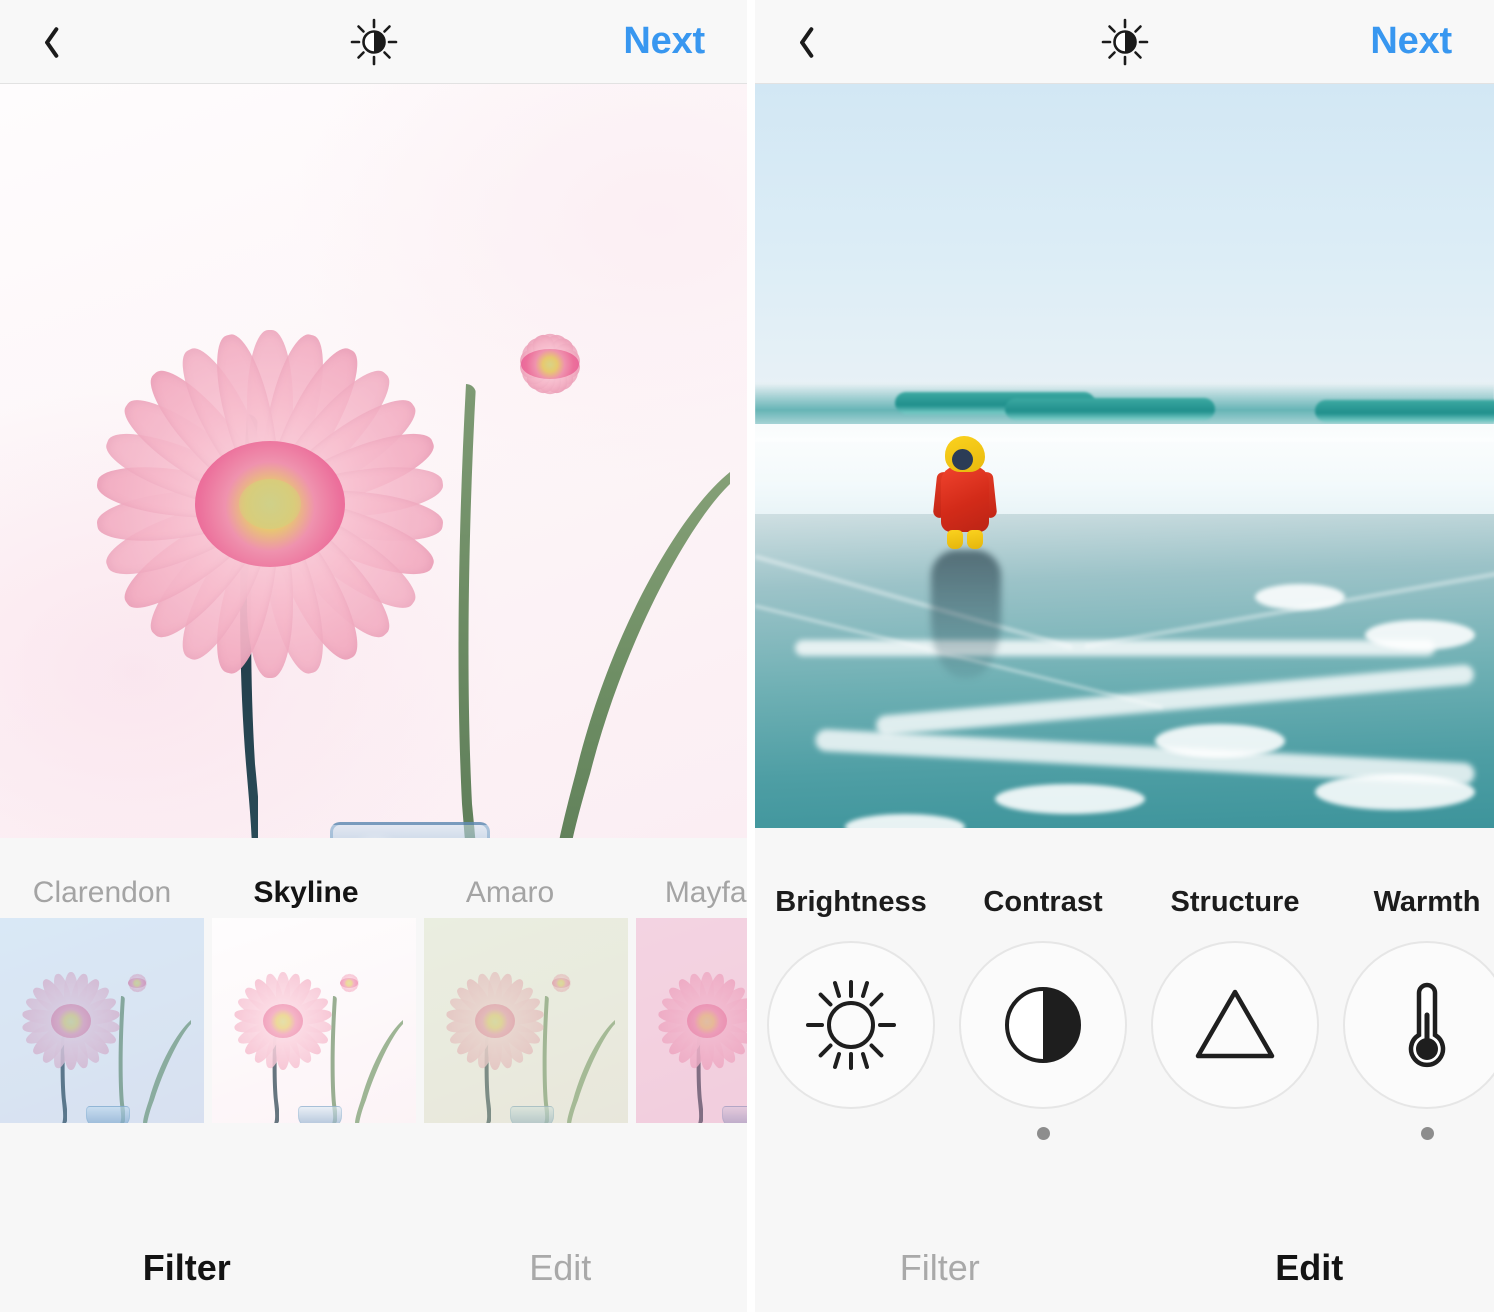 This screenshot has height=1312, width=1494. I want to click on edit-tool-label: Contrast, so click(1043, 902).